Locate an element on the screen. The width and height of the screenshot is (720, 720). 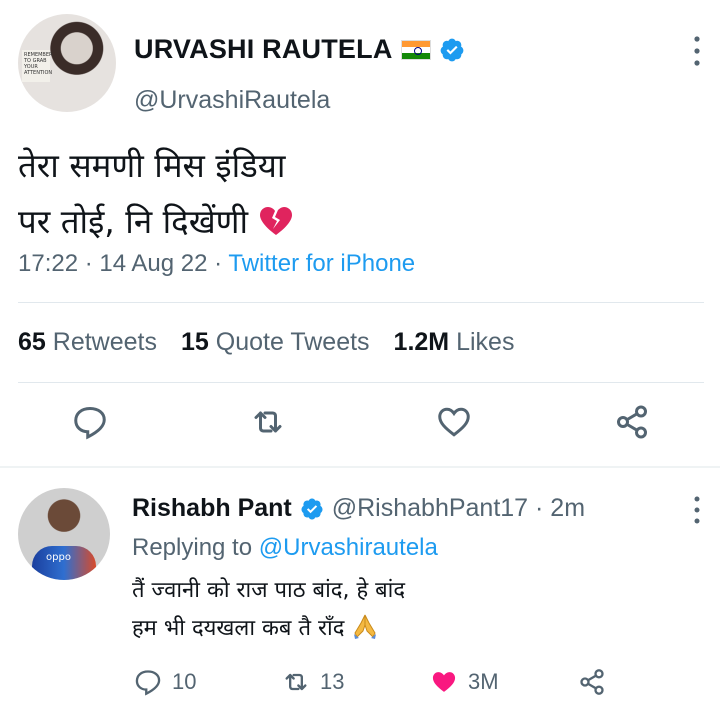
tweet-text-line-2-text: पर तोई, नि दिखेंणी is located at coordinates (133, 221).